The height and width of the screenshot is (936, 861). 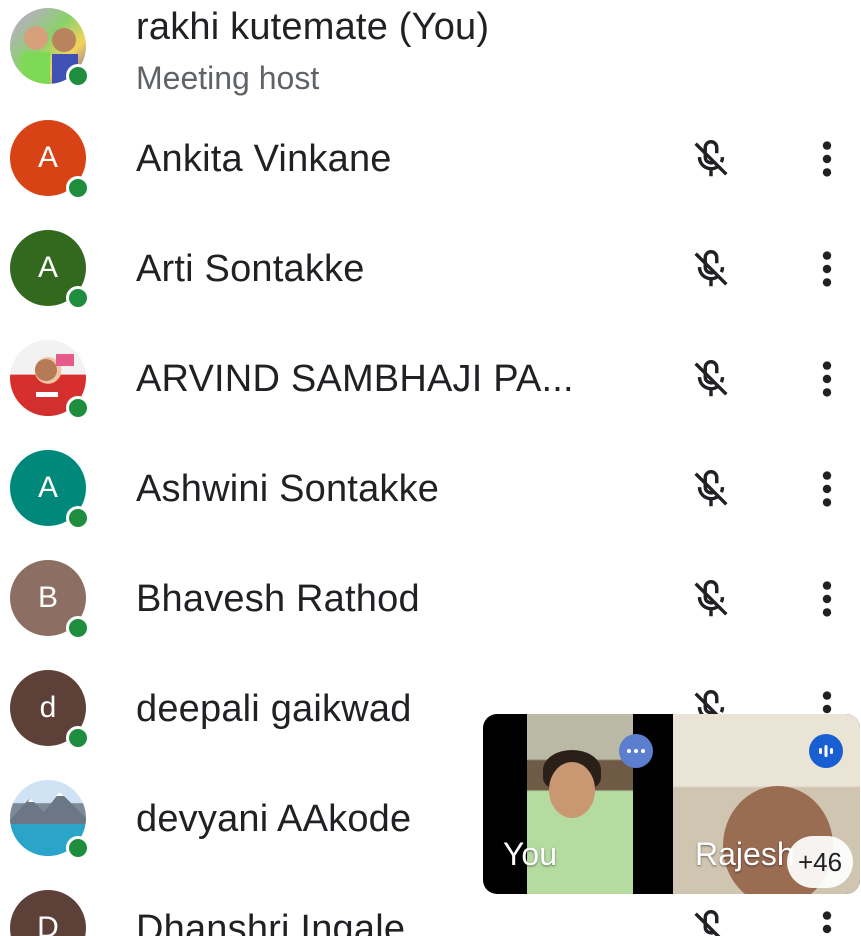 What do you see at coordinates (274, 709) in the screenshot?
I see `participant-name: deepali gaikwad` at bounding box center [274, 709].